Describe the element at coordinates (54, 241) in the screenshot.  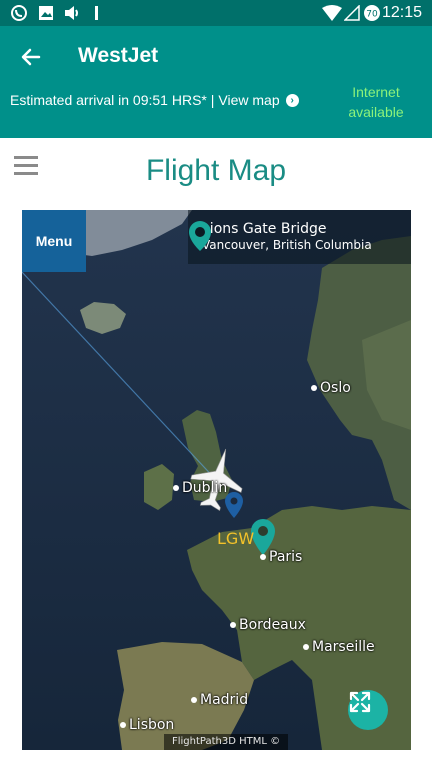
I see `map-menu-button: Menu` at that location.